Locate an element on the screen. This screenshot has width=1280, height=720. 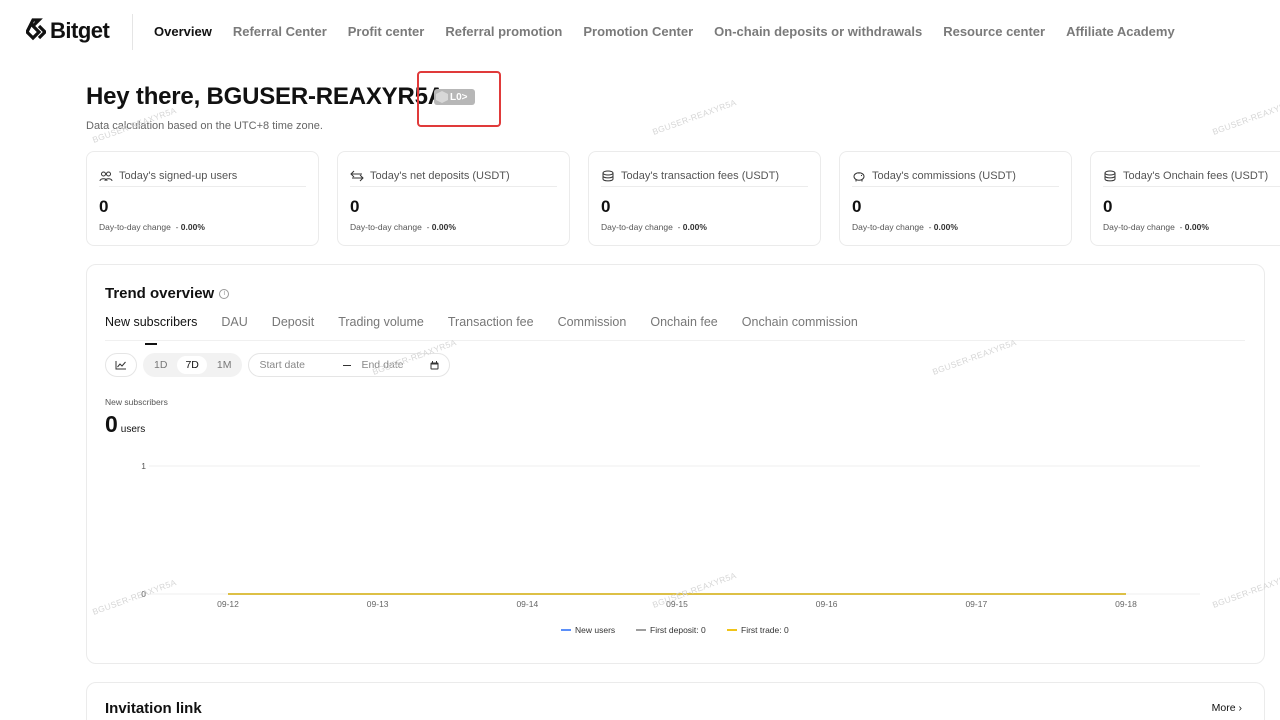
more-link: More › is located at coordinates (1227, 708).